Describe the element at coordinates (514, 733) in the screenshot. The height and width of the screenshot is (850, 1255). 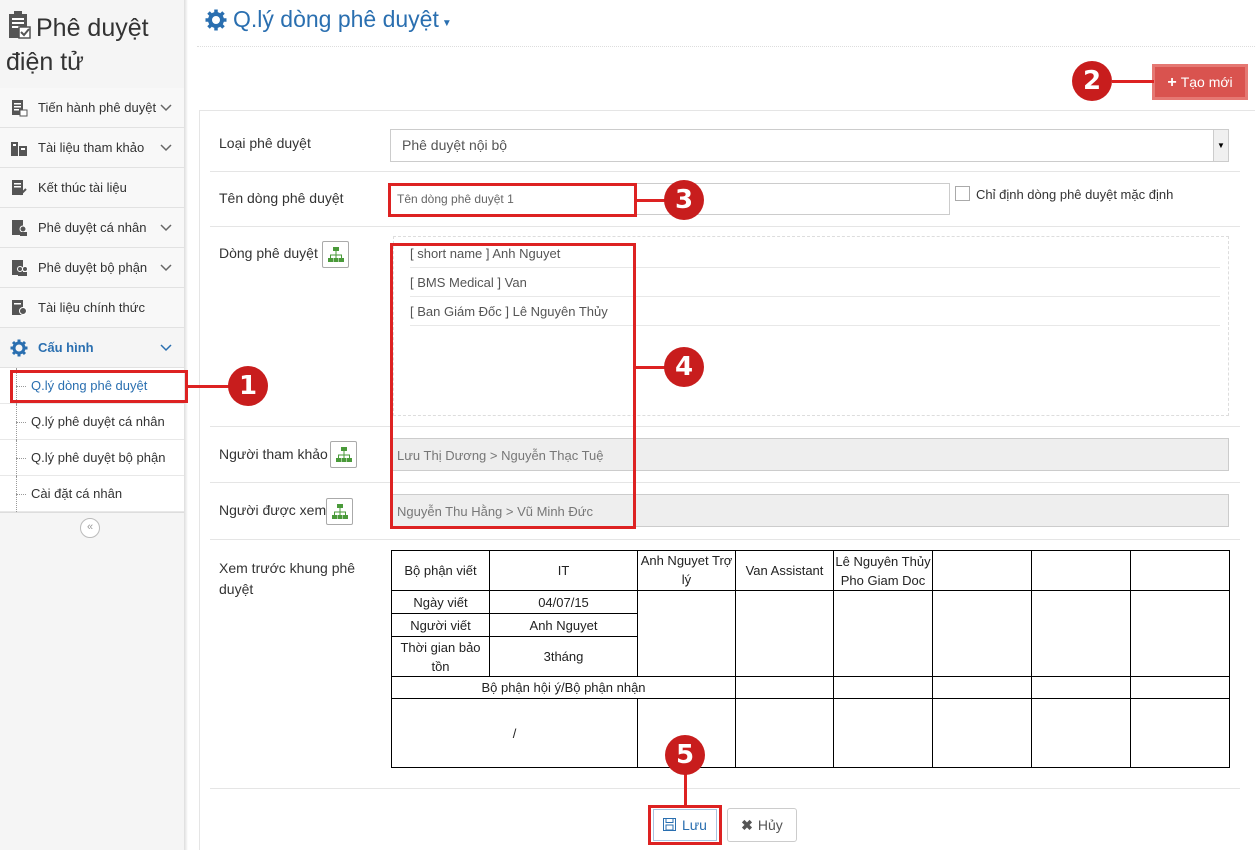
I see `consult-value-cell: /` at that location.